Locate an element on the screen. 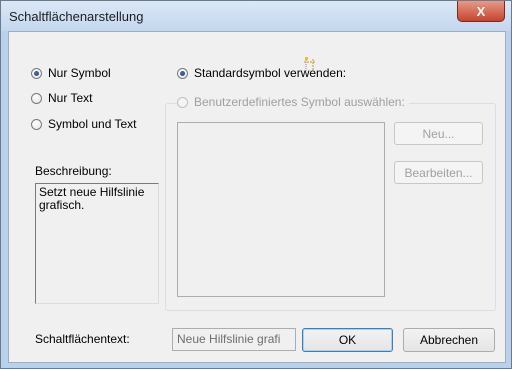 The width and height of the screenshot is (512, 369). description-label: Beschreibung: is located at coordinates (73, 171).